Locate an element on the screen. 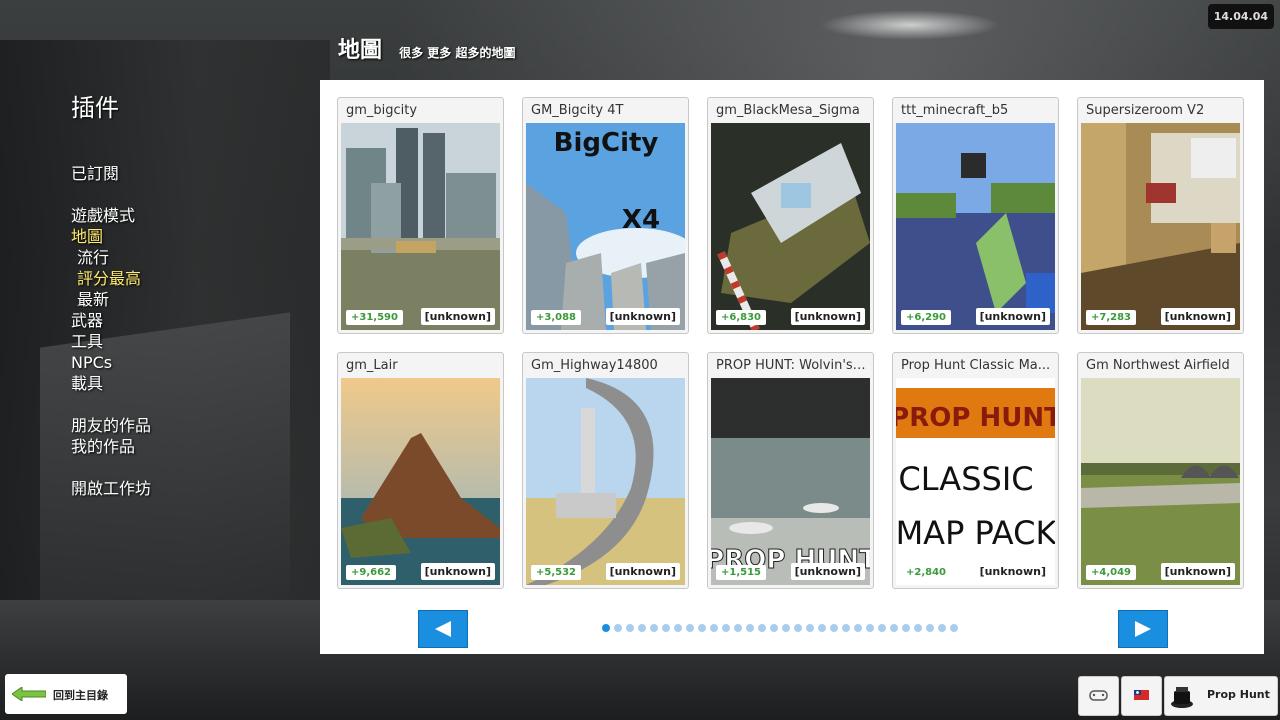 Image resolution: width=1280 pixels, height=720 pixels. sidebar-item-maps: 地圖 is located at coordinates (111, 236).